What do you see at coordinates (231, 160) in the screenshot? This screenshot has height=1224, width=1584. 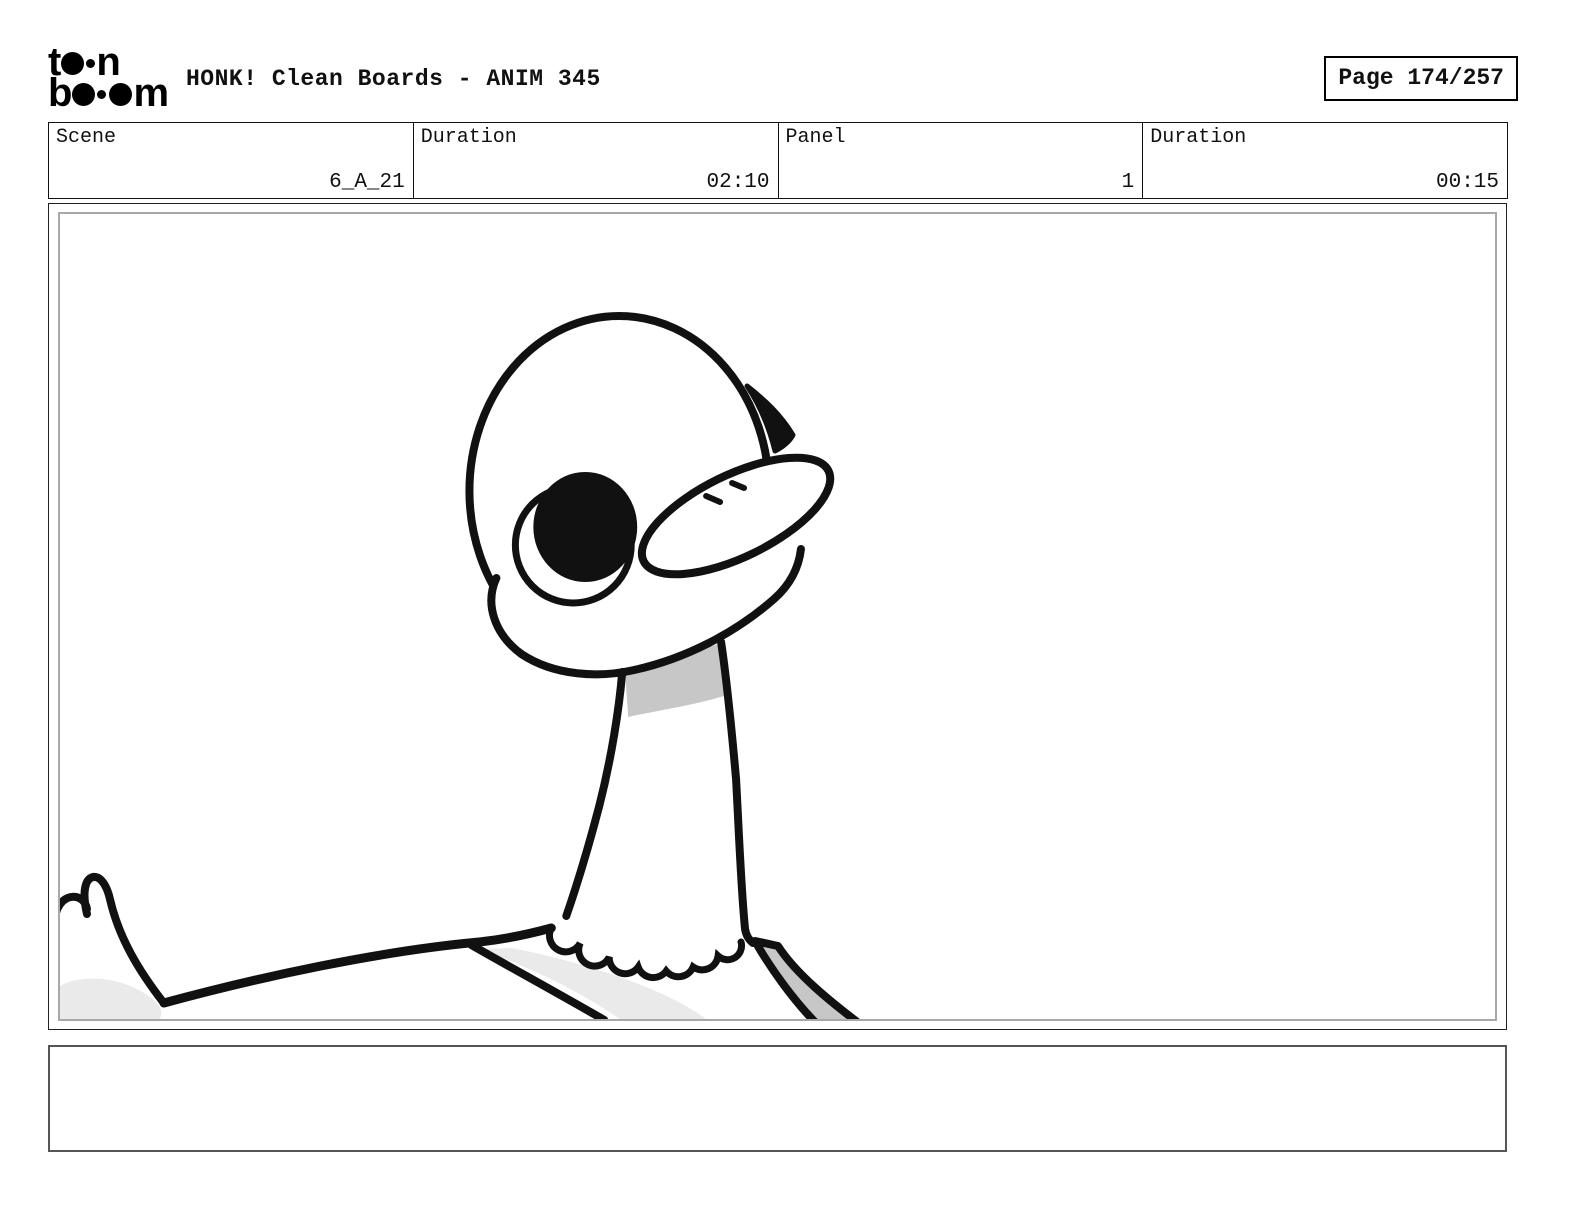 I see `info-cell-scene: Scene 6_A_21` at bounding box center [231, 160].